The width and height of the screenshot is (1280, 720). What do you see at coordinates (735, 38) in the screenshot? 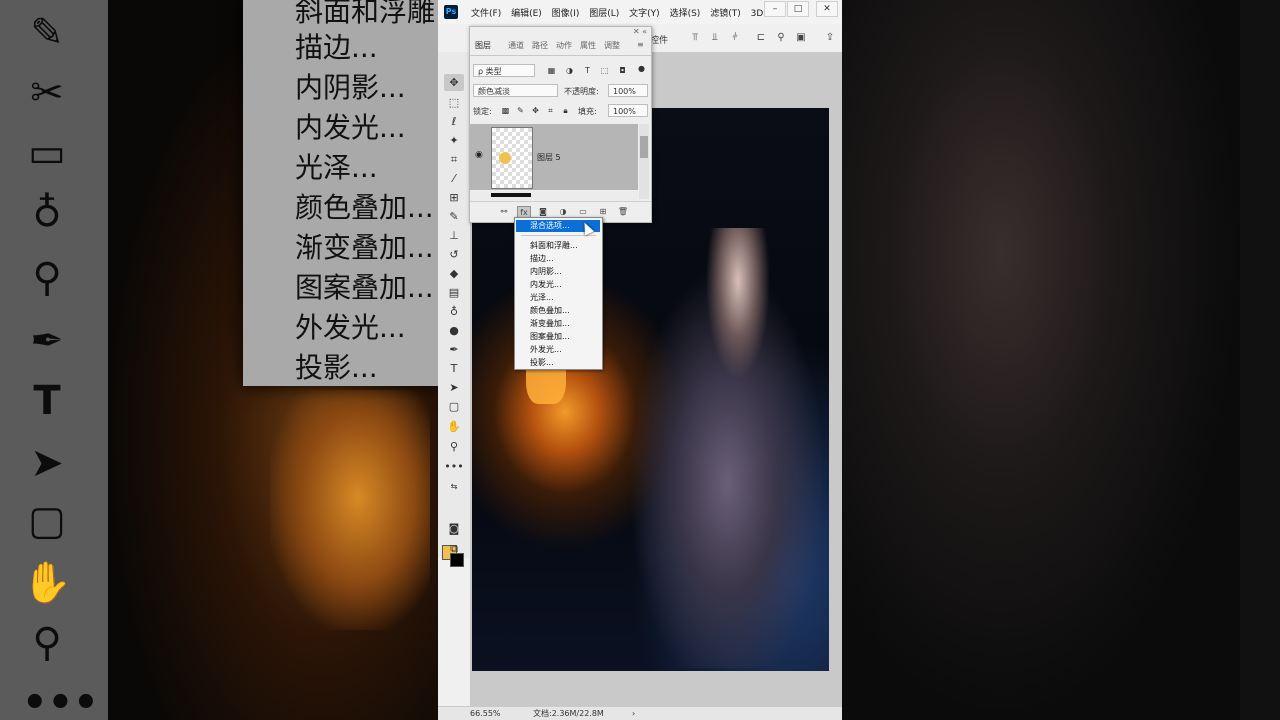
I see `align-bottom-icon: ⫩` at bounding box center [735, 38].